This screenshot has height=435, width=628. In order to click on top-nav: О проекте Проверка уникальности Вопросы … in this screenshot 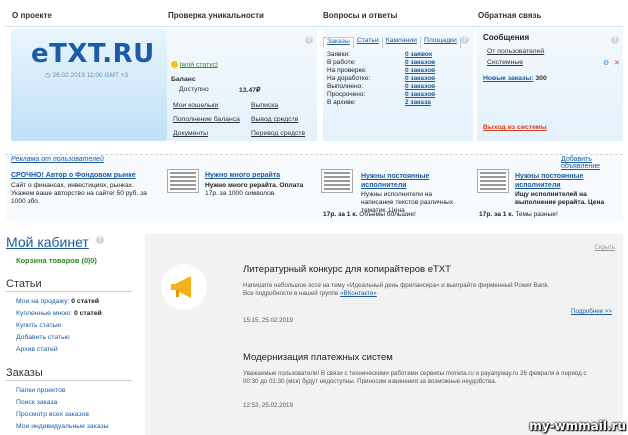, I will do `click(314, 13)`.